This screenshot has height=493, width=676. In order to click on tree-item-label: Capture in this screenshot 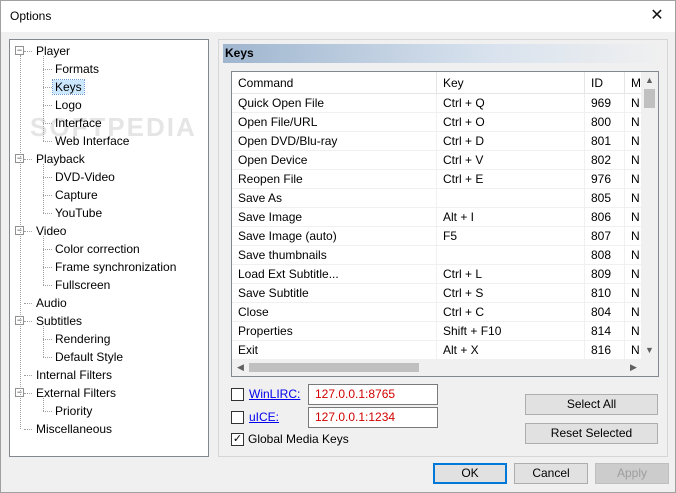, I will do `click(76, 195)`.